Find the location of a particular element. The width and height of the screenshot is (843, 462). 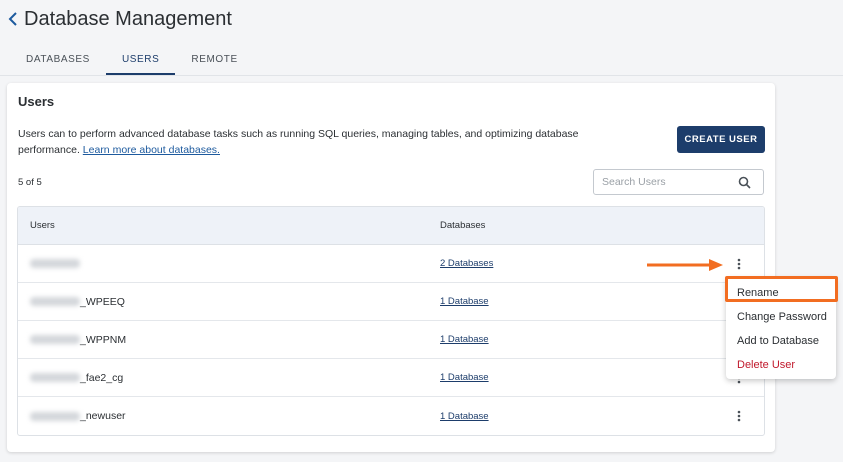

column-header-users: Users is located at coordinates (42, 225).